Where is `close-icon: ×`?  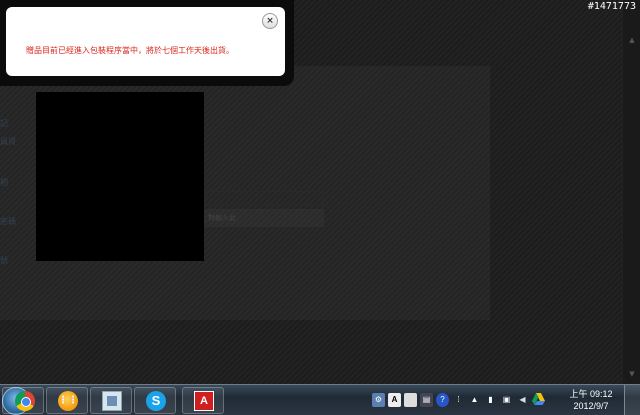
close-icon: × is located at coordinates (270, 21).